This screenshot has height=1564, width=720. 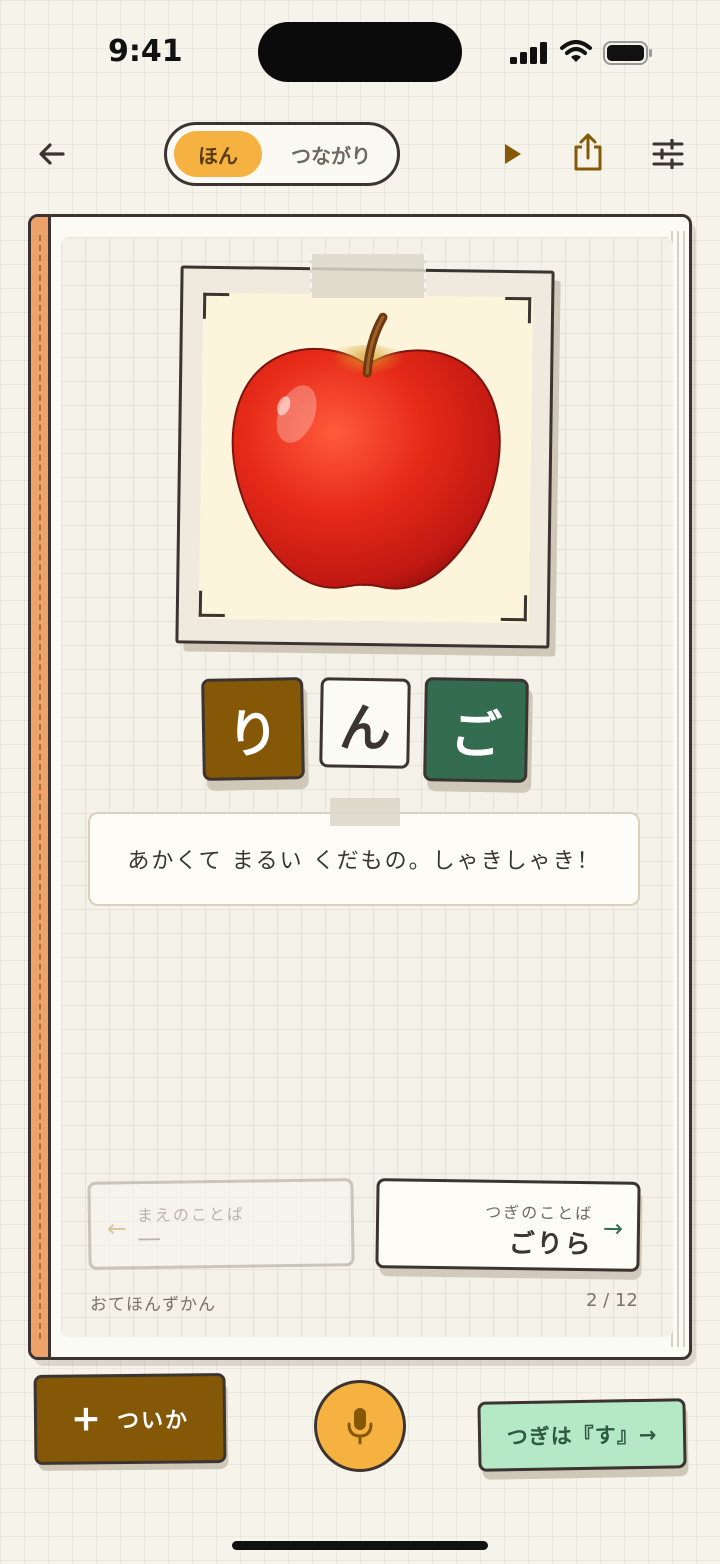 What do you see at coordinates (145, 51) in the screenshot?
I see `status-time: 9:41` at bounding box center [145, 51].